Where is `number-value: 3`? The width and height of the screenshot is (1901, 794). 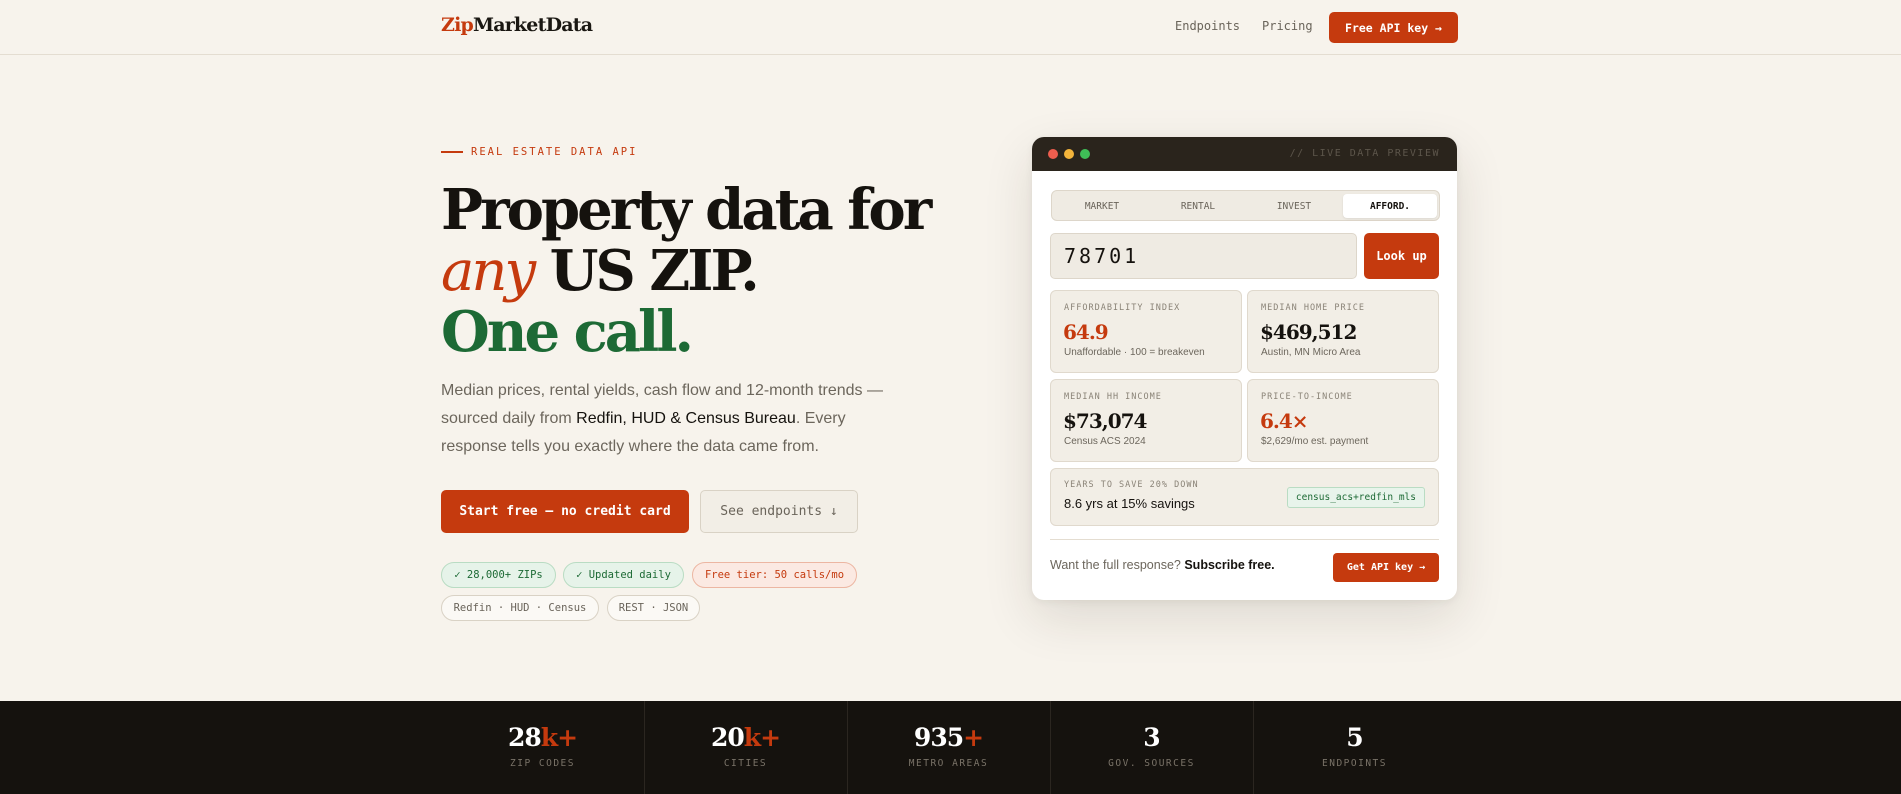 number-value: 3 is located at coordinates (1151, 737).